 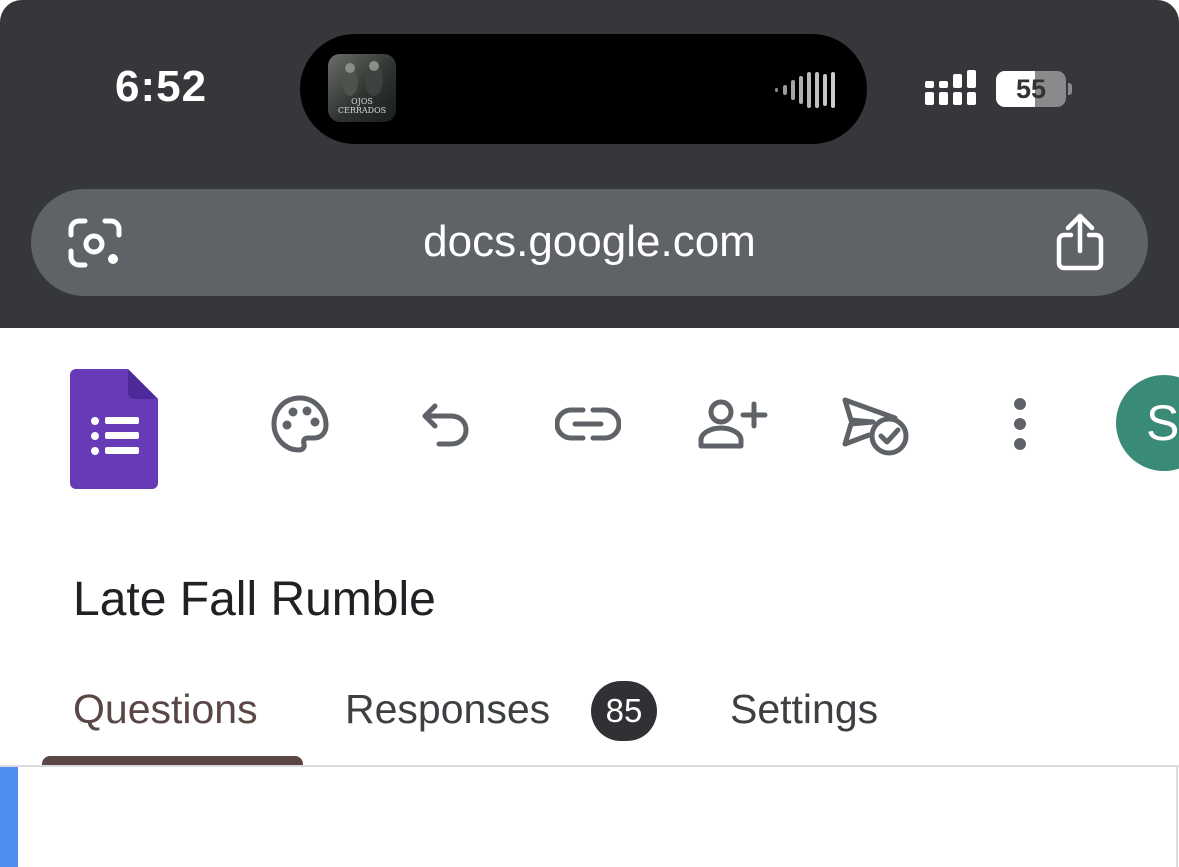 I want to click on avatar-letter: S, so click(x=1162, y=423).